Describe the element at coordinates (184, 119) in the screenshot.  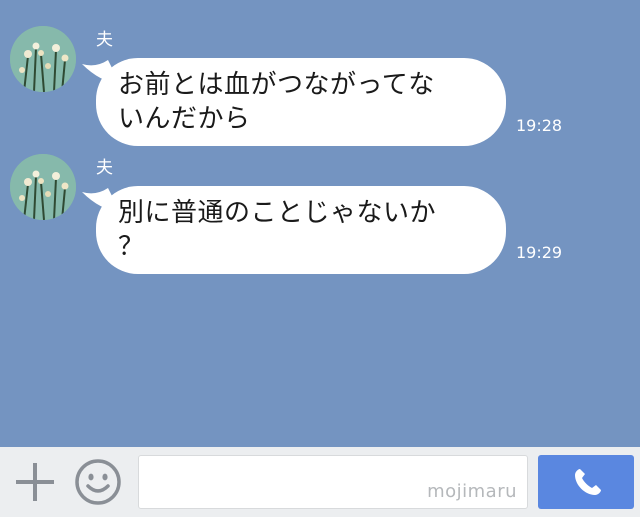
I see `message-line: いんだから` at that location.